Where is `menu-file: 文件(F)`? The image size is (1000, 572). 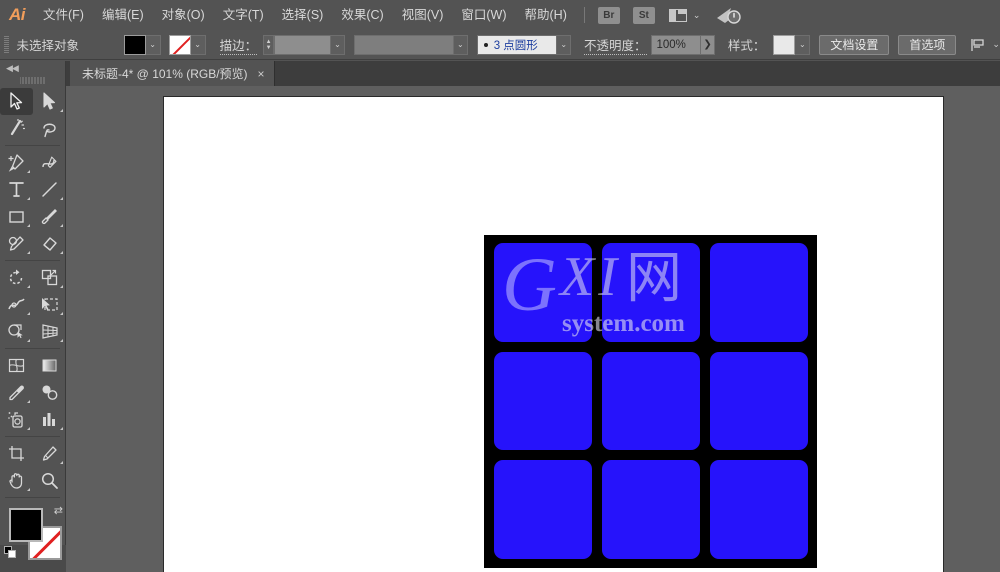 menu-file: 文件(F) is located at coordinates (63, 15).